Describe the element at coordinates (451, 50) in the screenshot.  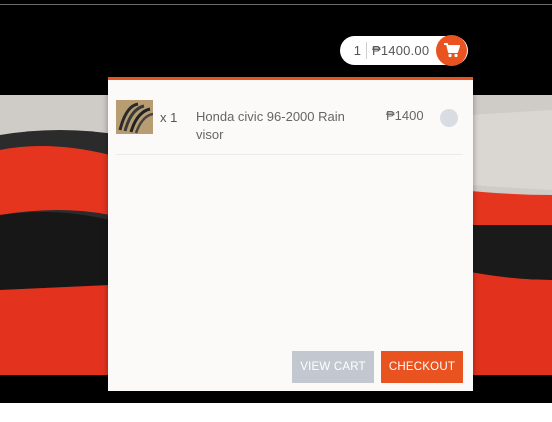
I see `shopping-cart-icon` at that location.